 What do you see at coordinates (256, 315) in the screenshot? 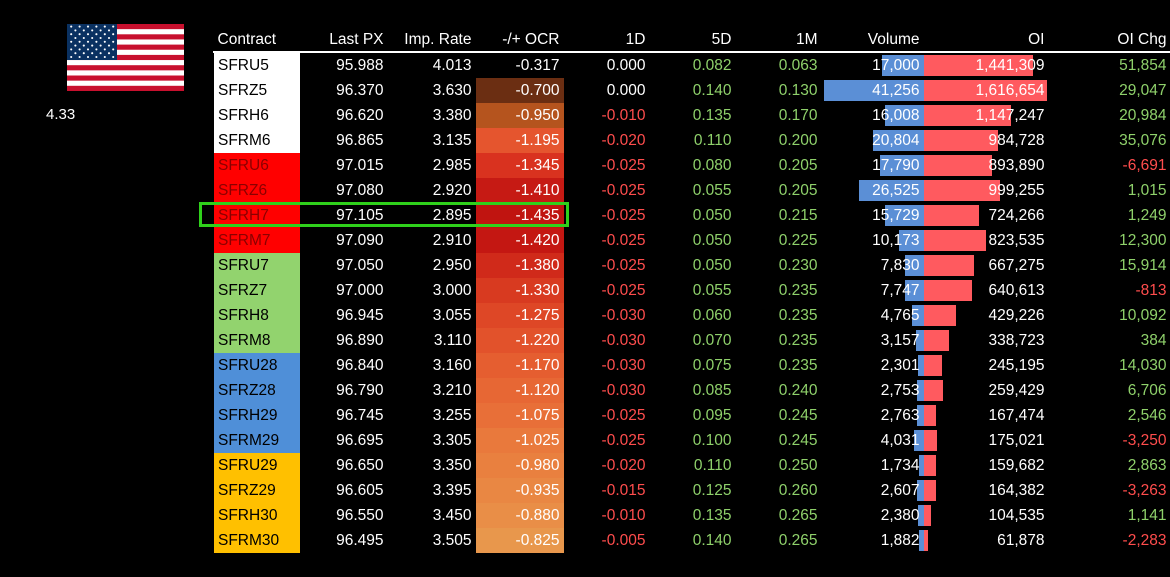
I see `contract-cell: SFRH8` at bounding box center [256, 315].